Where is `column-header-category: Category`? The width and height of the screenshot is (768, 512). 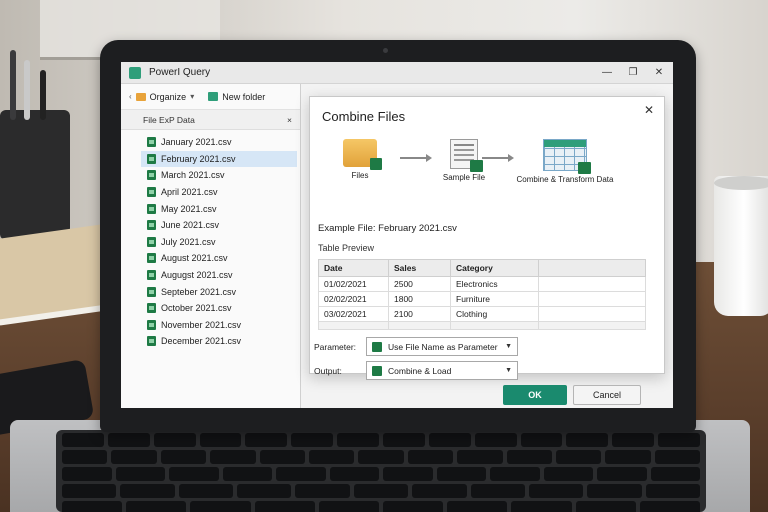
column-header-category: Category is located at coordinates (494, 268).